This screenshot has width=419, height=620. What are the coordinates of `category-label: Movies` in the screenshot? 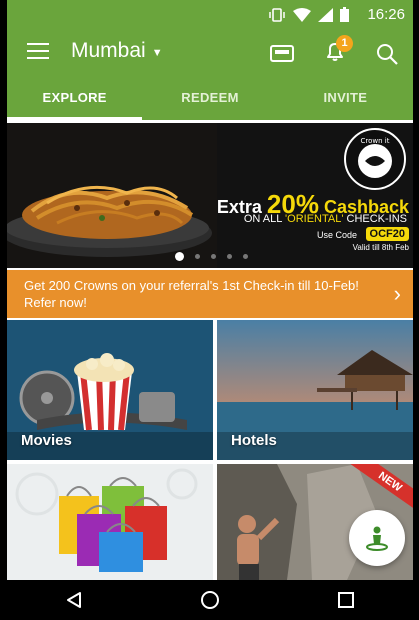 It's located at (46, 440).